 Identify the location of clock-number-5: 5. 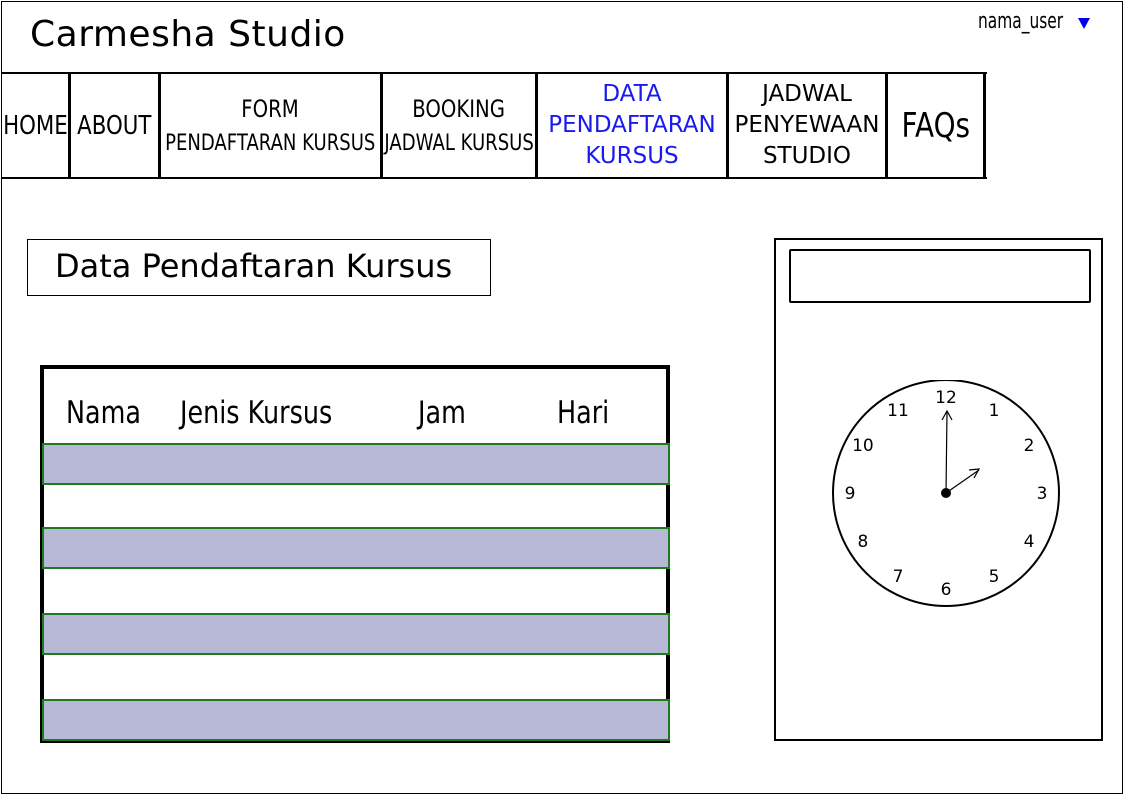
(994, 577).